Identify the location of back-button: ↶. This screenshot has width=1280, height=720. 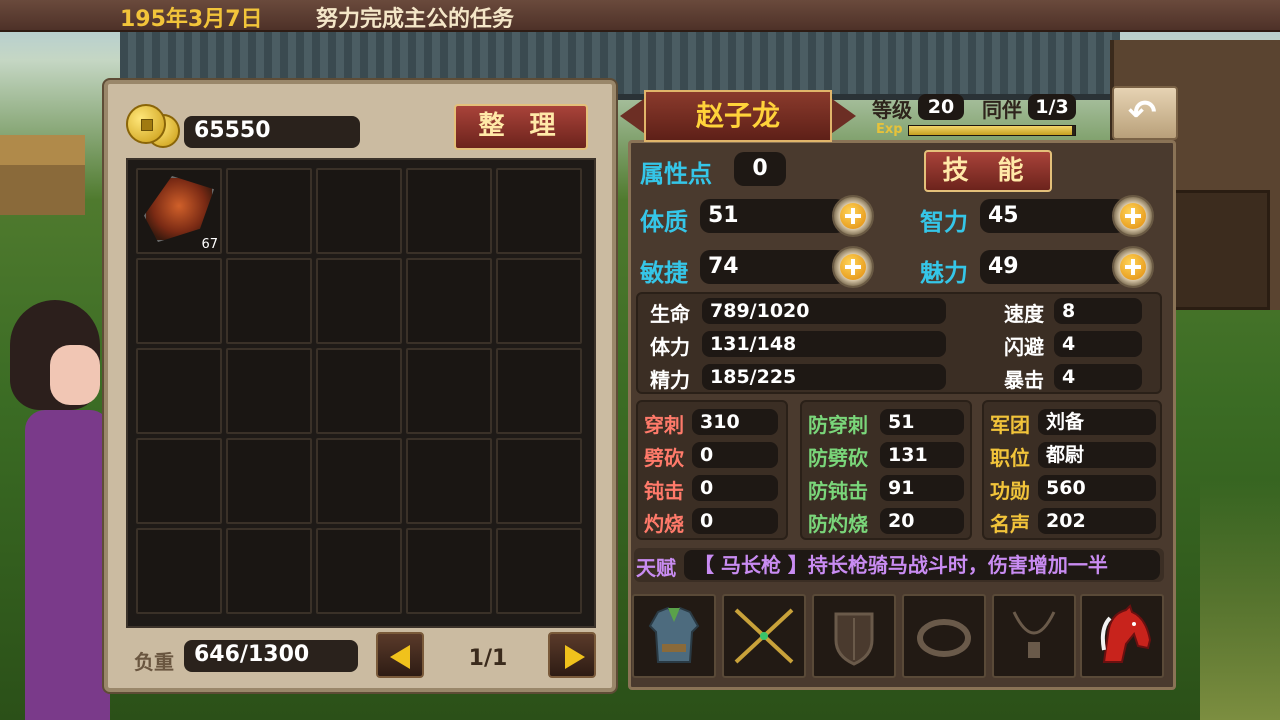
(1145, 113).